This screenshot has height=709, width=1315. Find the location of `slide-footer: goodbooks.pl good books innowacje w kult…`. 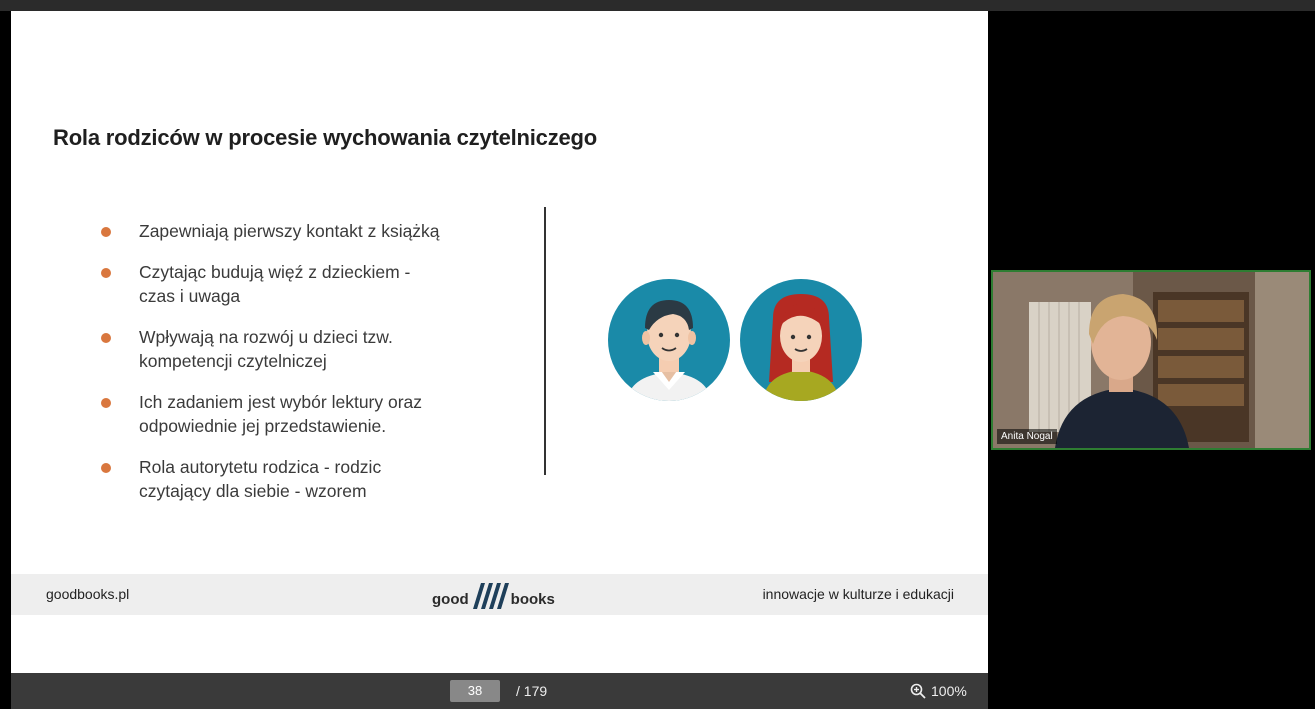

slide-footer: goodbooks.pl good books innowacje w kult… is located at coordinates (499, 594).